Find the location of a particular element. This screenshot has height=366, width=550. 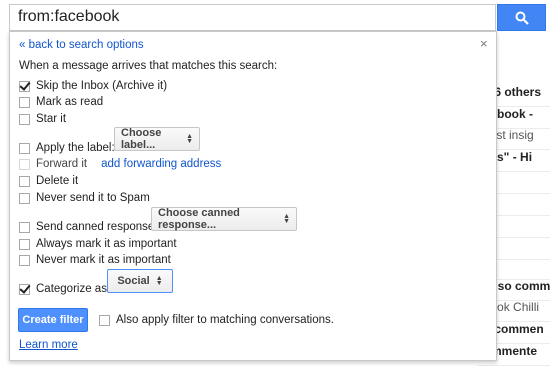

option-never-important: Never mark it as important is located at coordinates (95, 260).